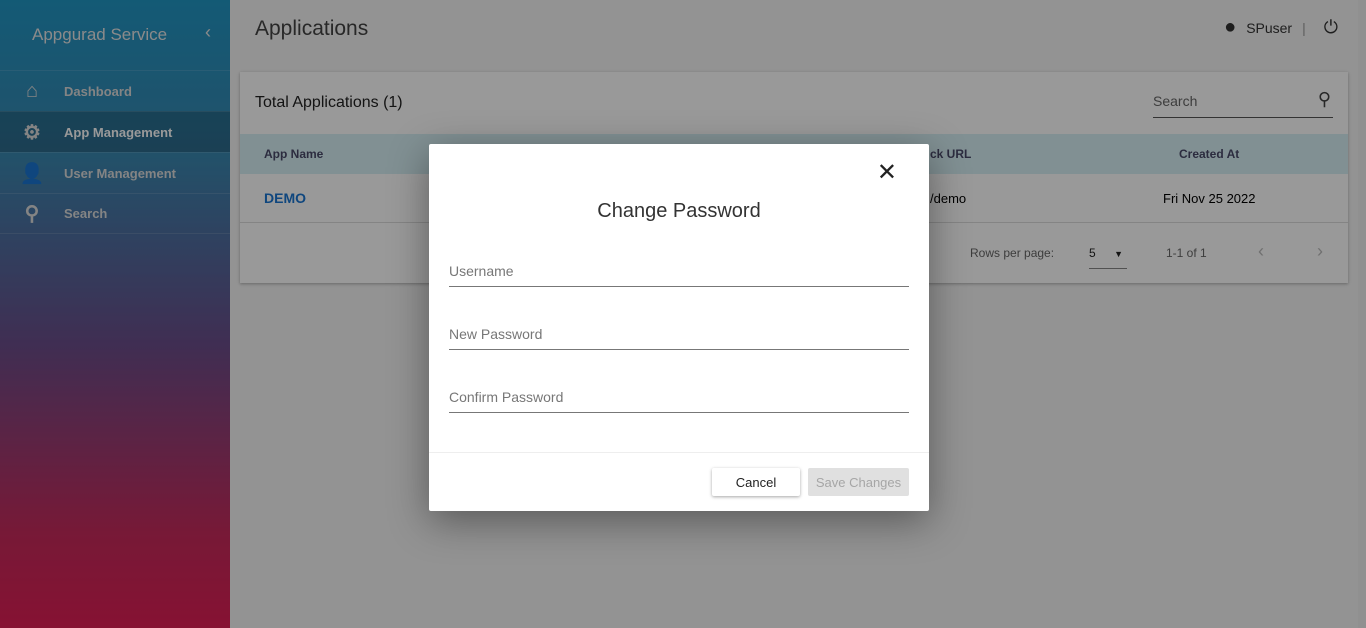  What do you see at coordinates (756, 482) in the screenshot?
I see `cancel-button: Cancel` at bounding box center [756, 482].